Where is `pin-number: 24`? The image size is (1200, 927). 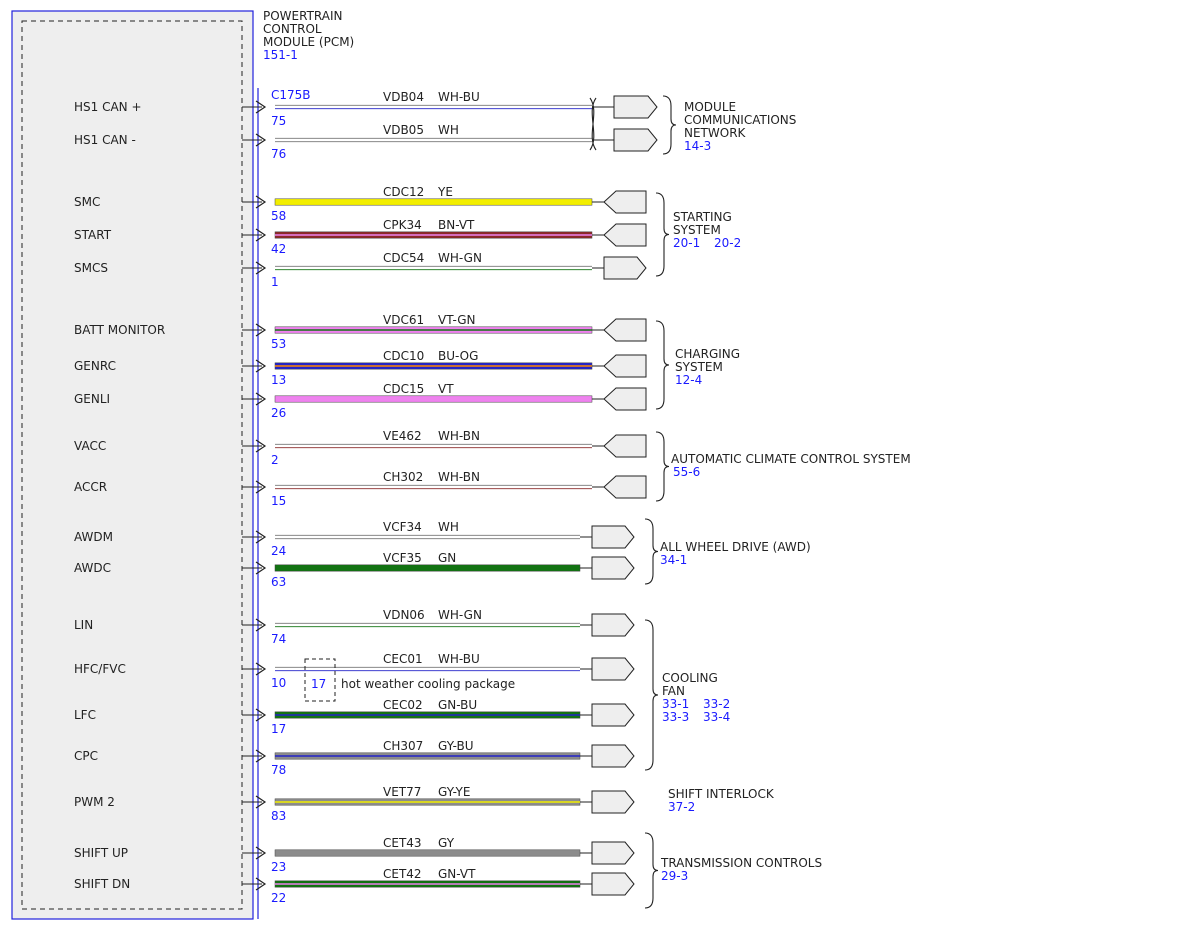
pin-number: 24 is located at coordinates (278, 551).